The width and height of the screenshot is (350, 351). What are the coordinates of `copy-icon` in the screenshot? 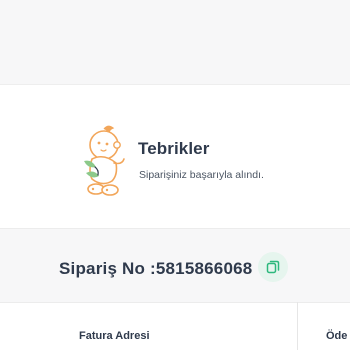 It's located at (273, 267).